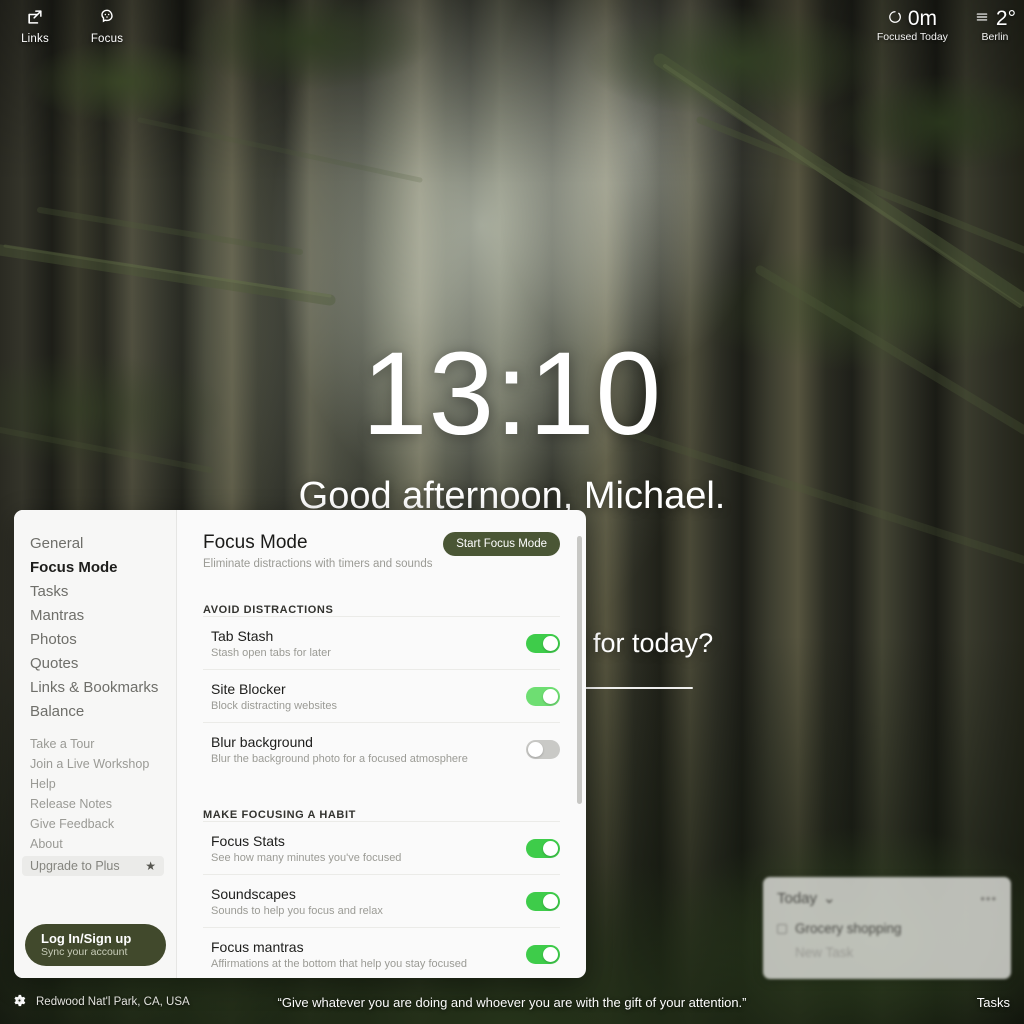 The height and width of the screenshot is (1024, 1024). I want to click on setting-desc: Stash open tabs for later, so click(271, 653).